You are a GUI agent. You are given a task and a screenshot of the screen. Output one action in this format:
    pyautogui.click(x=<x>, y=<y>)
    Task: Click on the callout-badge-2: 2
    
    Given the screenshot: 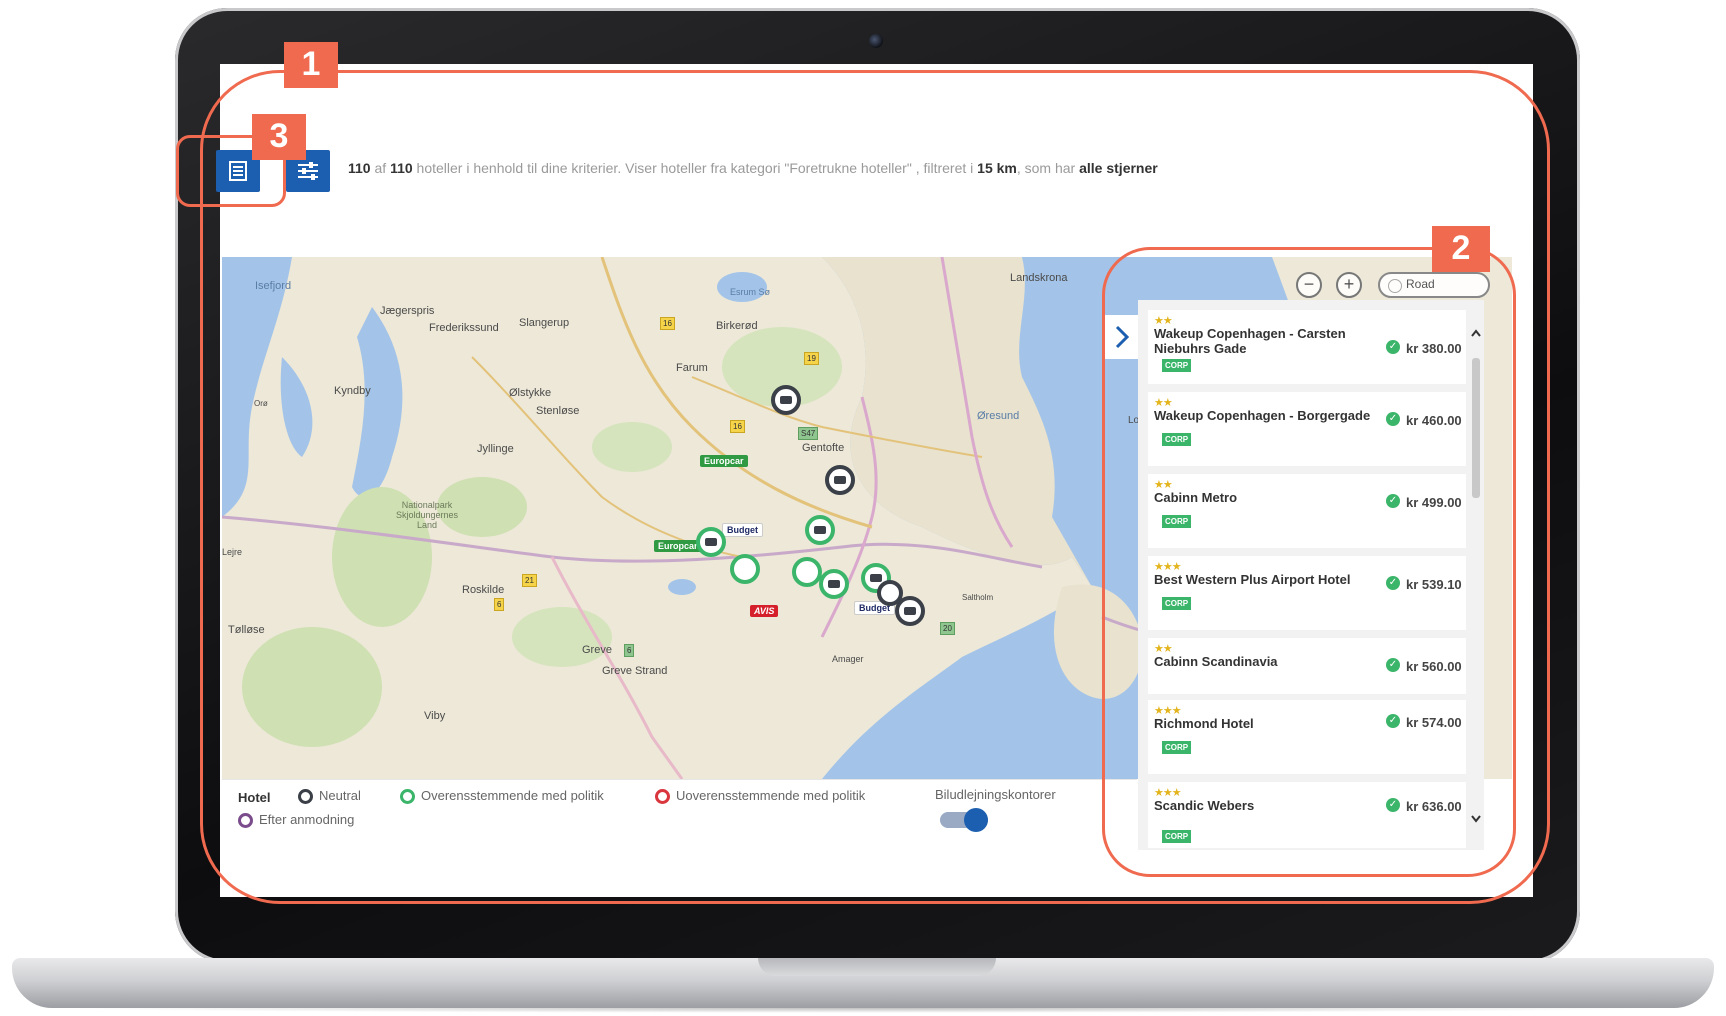 What is the action you would take?
    pyautogui.click(x=1461, y=249)
    